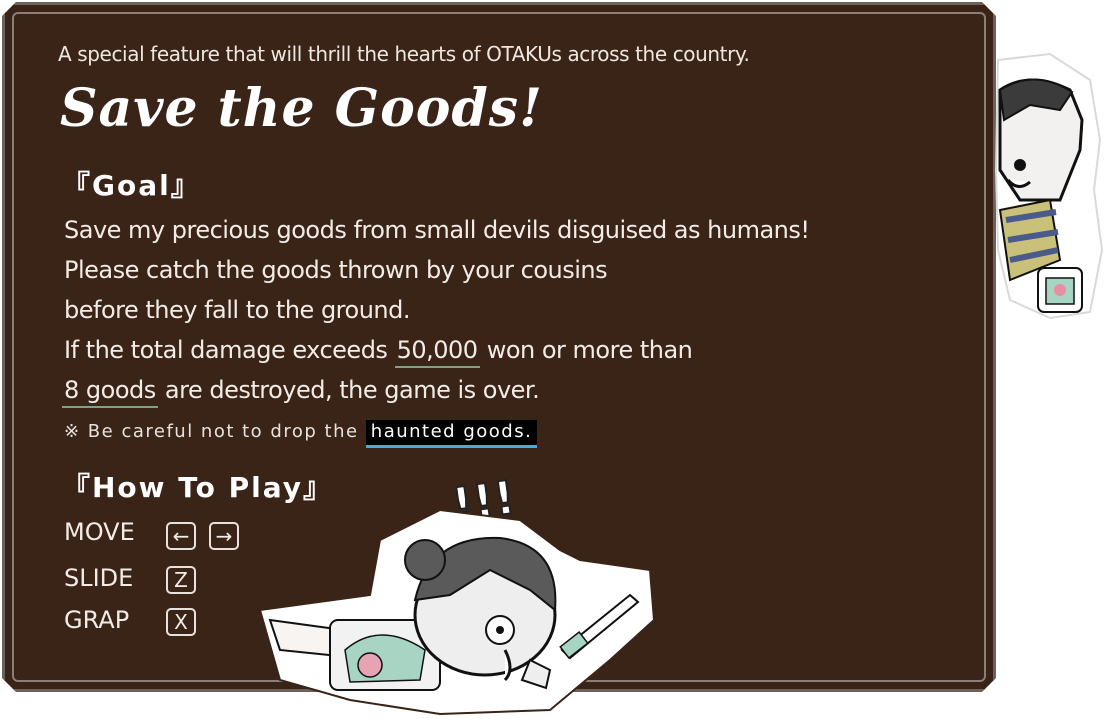 This screenshot has height=719, width=1104. Describe the element at coordinates (589, 350) in the screenshot. I see `goal-line-4-post: won or more than` at that location.